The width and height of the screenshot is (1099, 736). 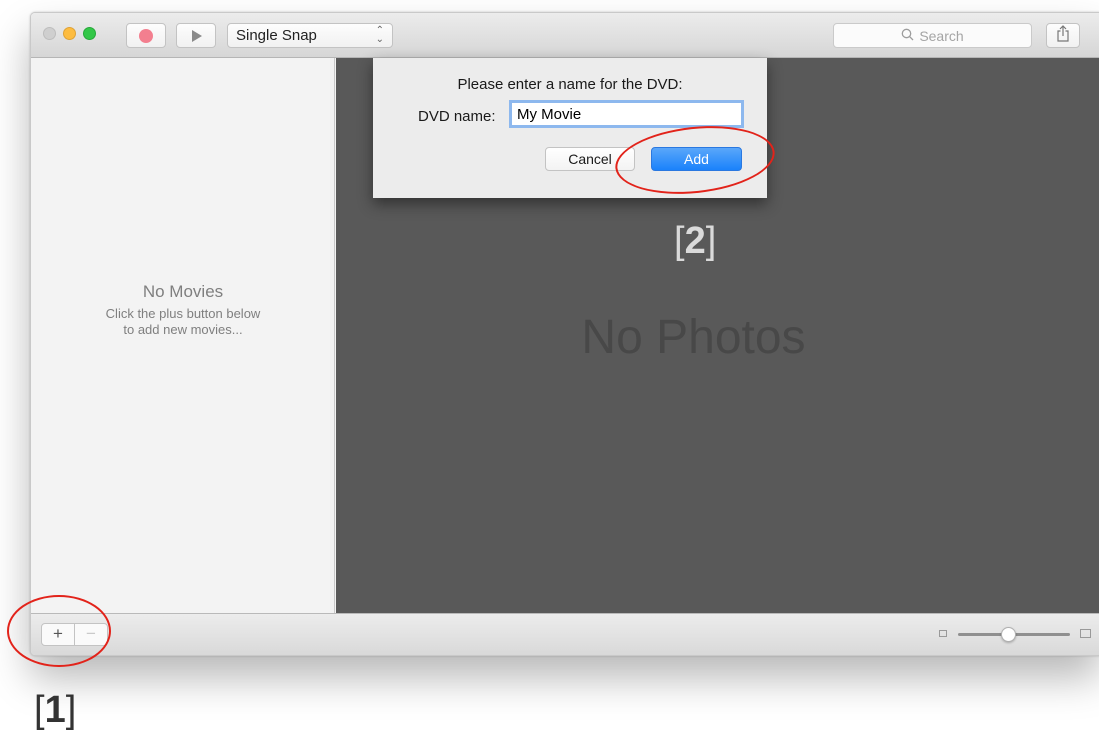 What do you see at coordinates (907, 36) in the screenshot?
I see `search-icon` at bounding box center [907, 36].